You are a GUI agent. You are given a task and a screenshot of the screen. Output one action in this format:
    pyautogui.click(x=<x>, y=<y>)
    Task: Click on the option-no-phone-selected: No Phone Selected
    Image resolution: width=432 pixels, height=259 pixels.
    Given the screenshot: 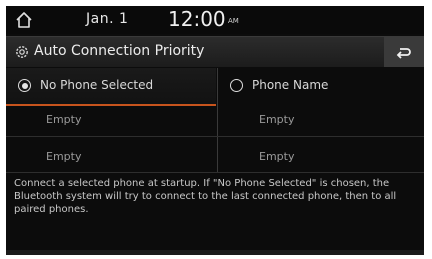 What is the action you would take?
    pyautogui.click(x=111, y=87)
    